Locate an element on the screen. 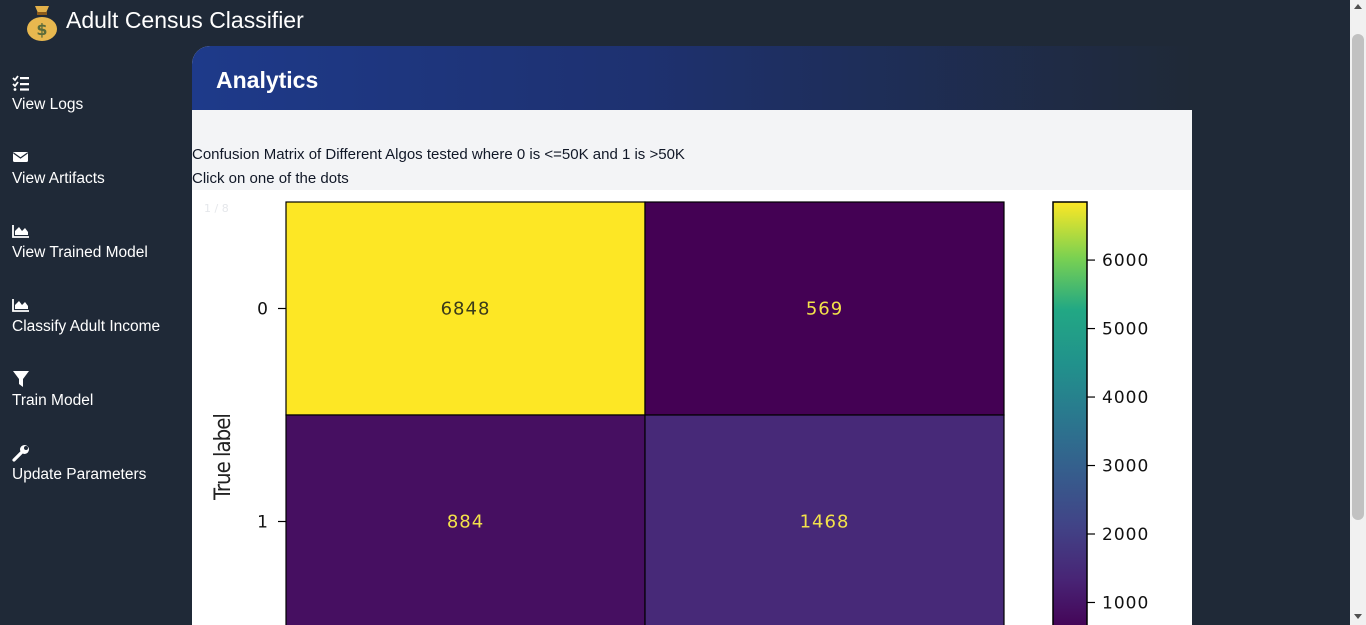 The width and height of the screenshot is (1366, 625). colorbar-tick-label: 6000 is located at coordinates (1125, 261).